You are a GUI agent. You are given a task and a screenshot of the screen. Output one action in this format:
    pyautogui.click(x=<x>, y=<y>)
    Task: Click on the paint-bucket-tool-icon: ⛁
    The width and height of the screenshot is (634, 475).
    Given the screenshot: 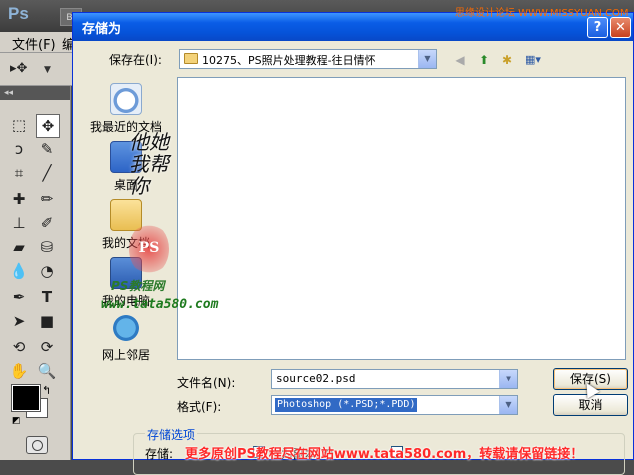 What is the action you would take?
    pyautogui.click(x=47, y=247)
    